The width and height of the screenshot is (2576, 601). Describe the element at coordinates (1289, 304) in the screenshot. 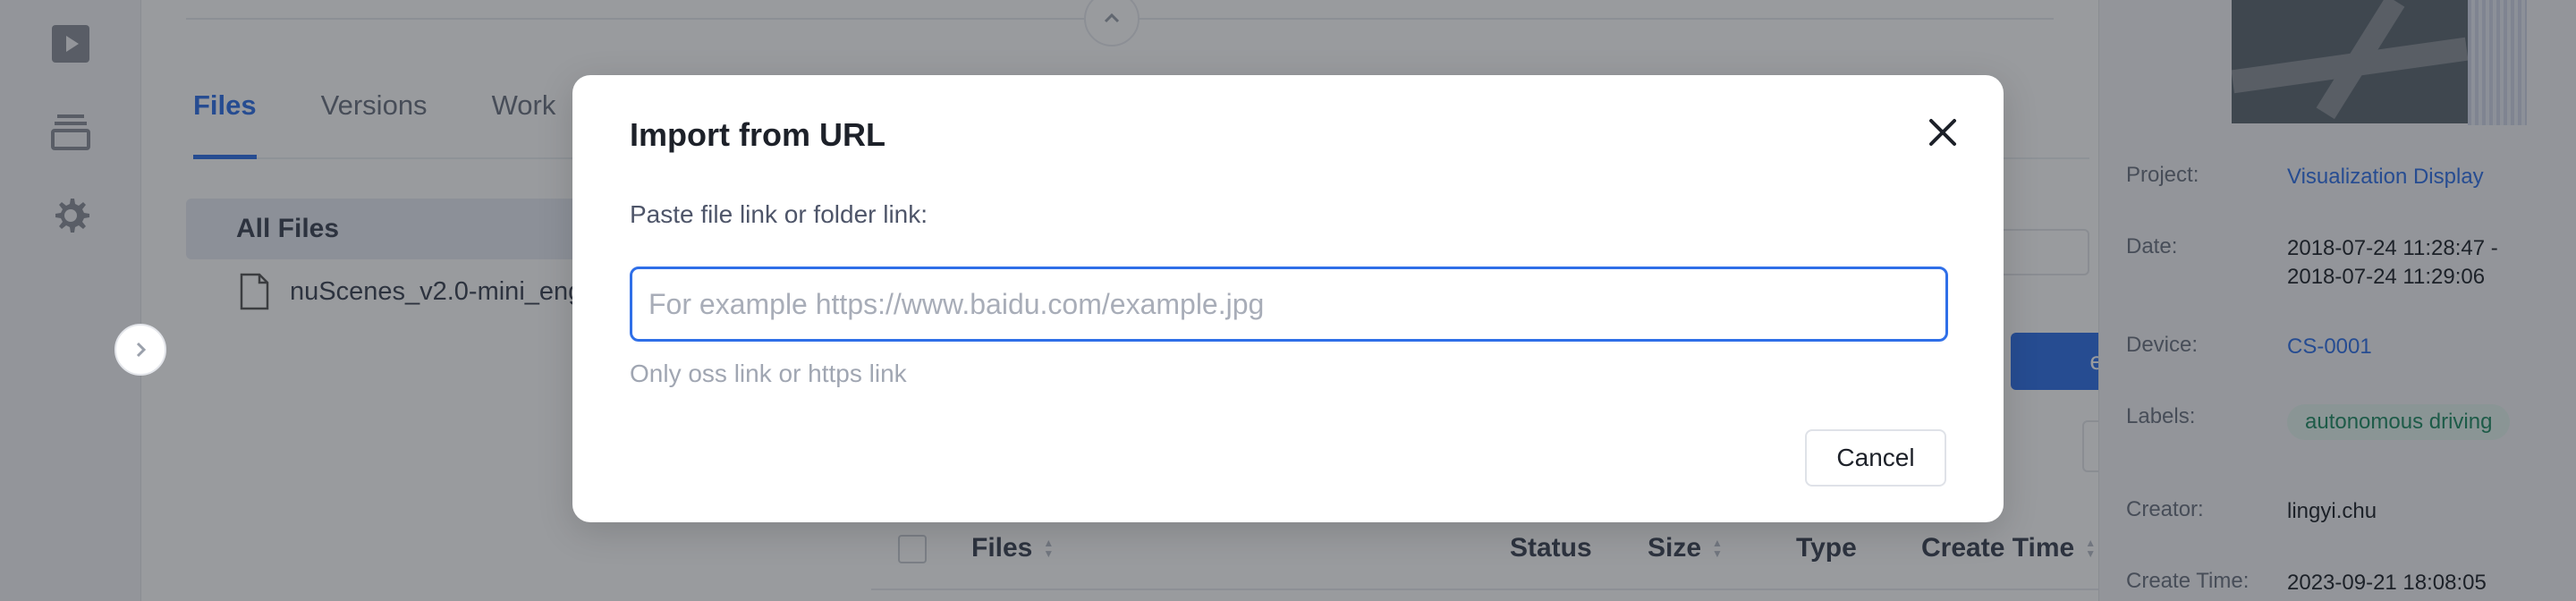

I see `url-input` at that location.